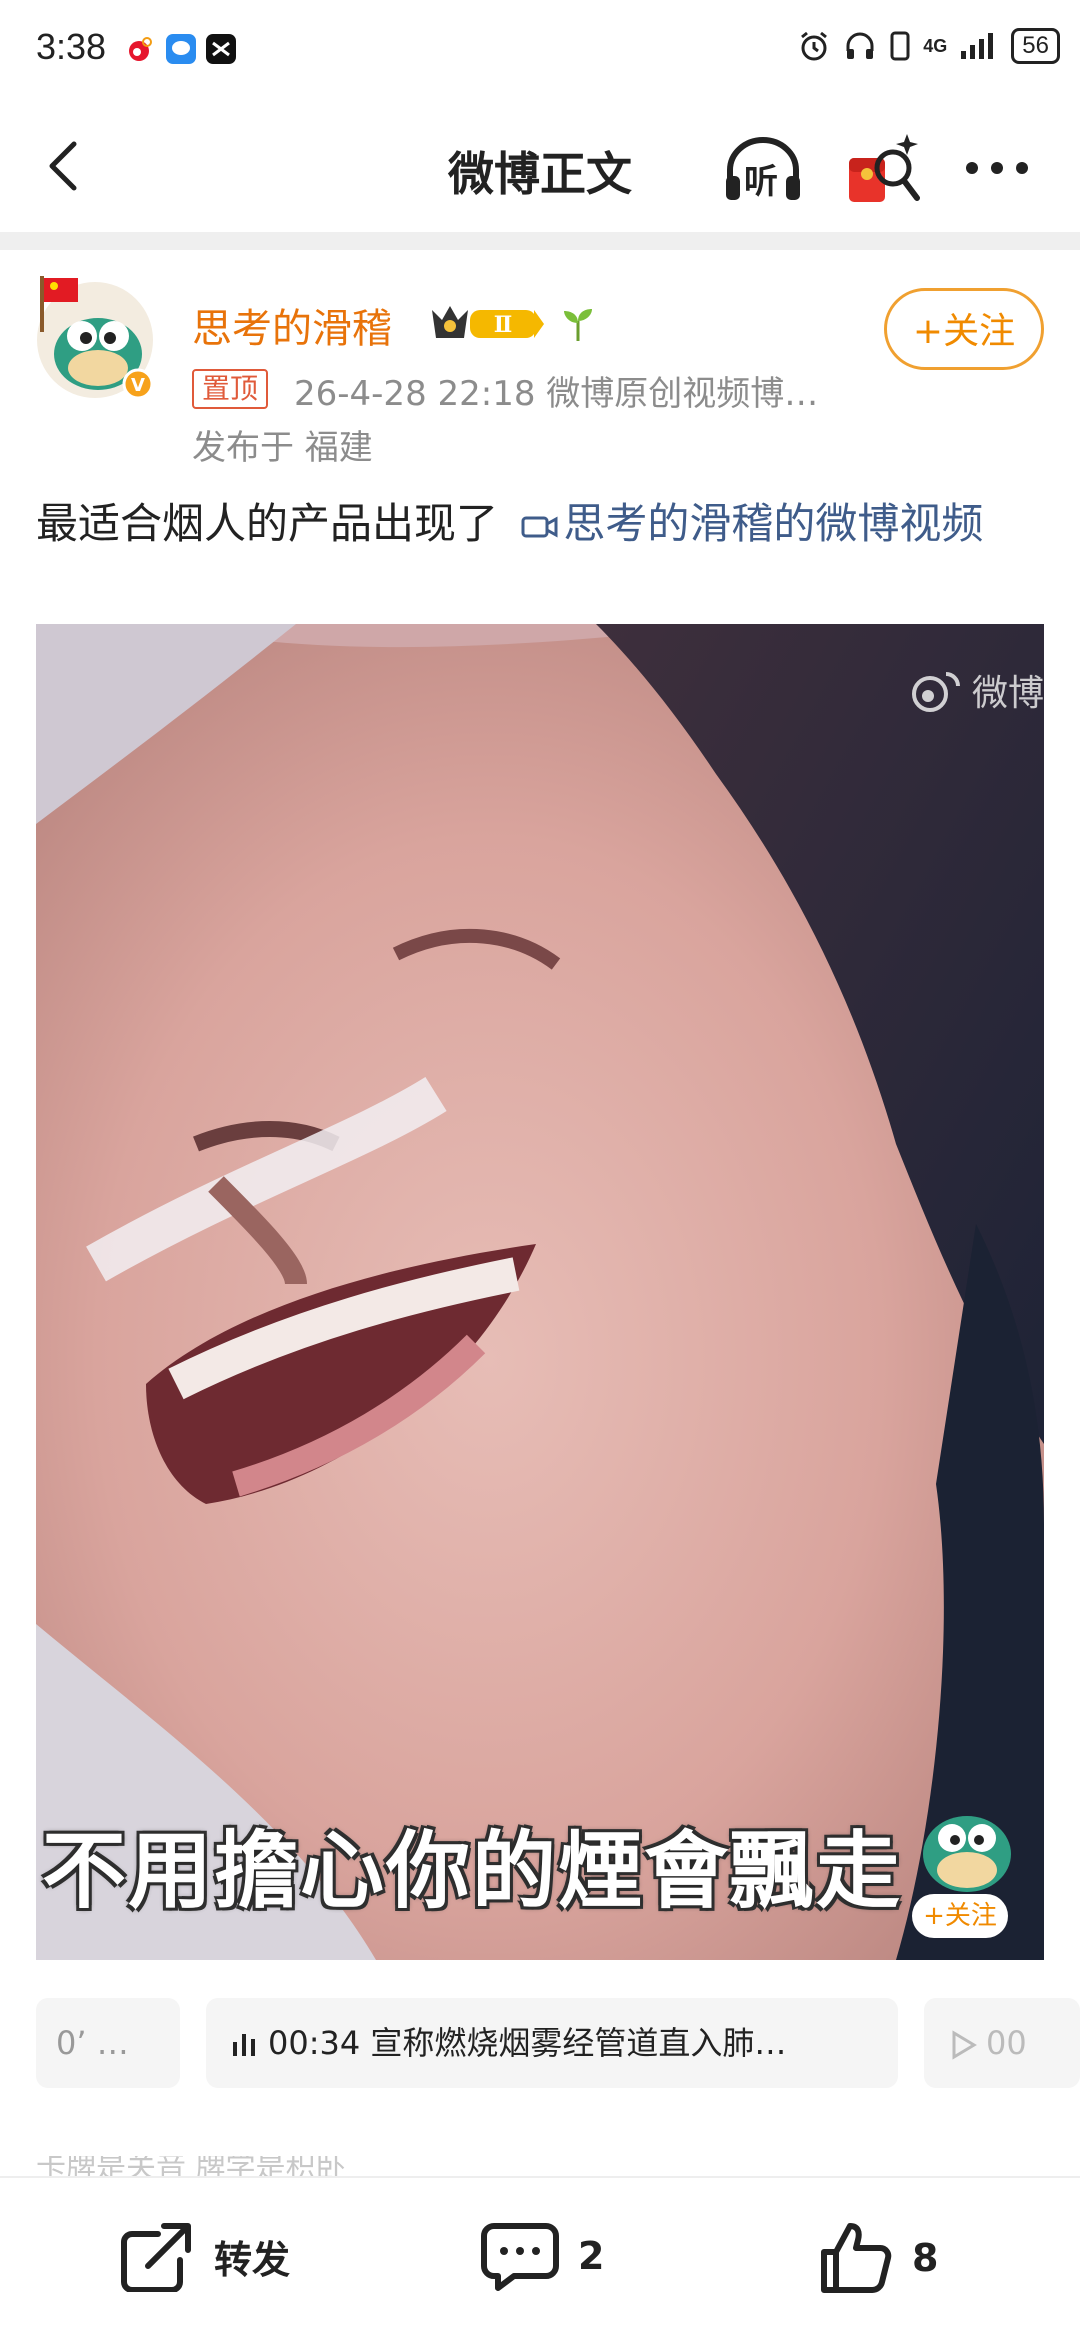 This screenshot has height=2342, width=1080. What do you see at coordinates (503, 325) in the screenshot?
I see `svg-text: Ⅱ` at bounding box center [503, 325].